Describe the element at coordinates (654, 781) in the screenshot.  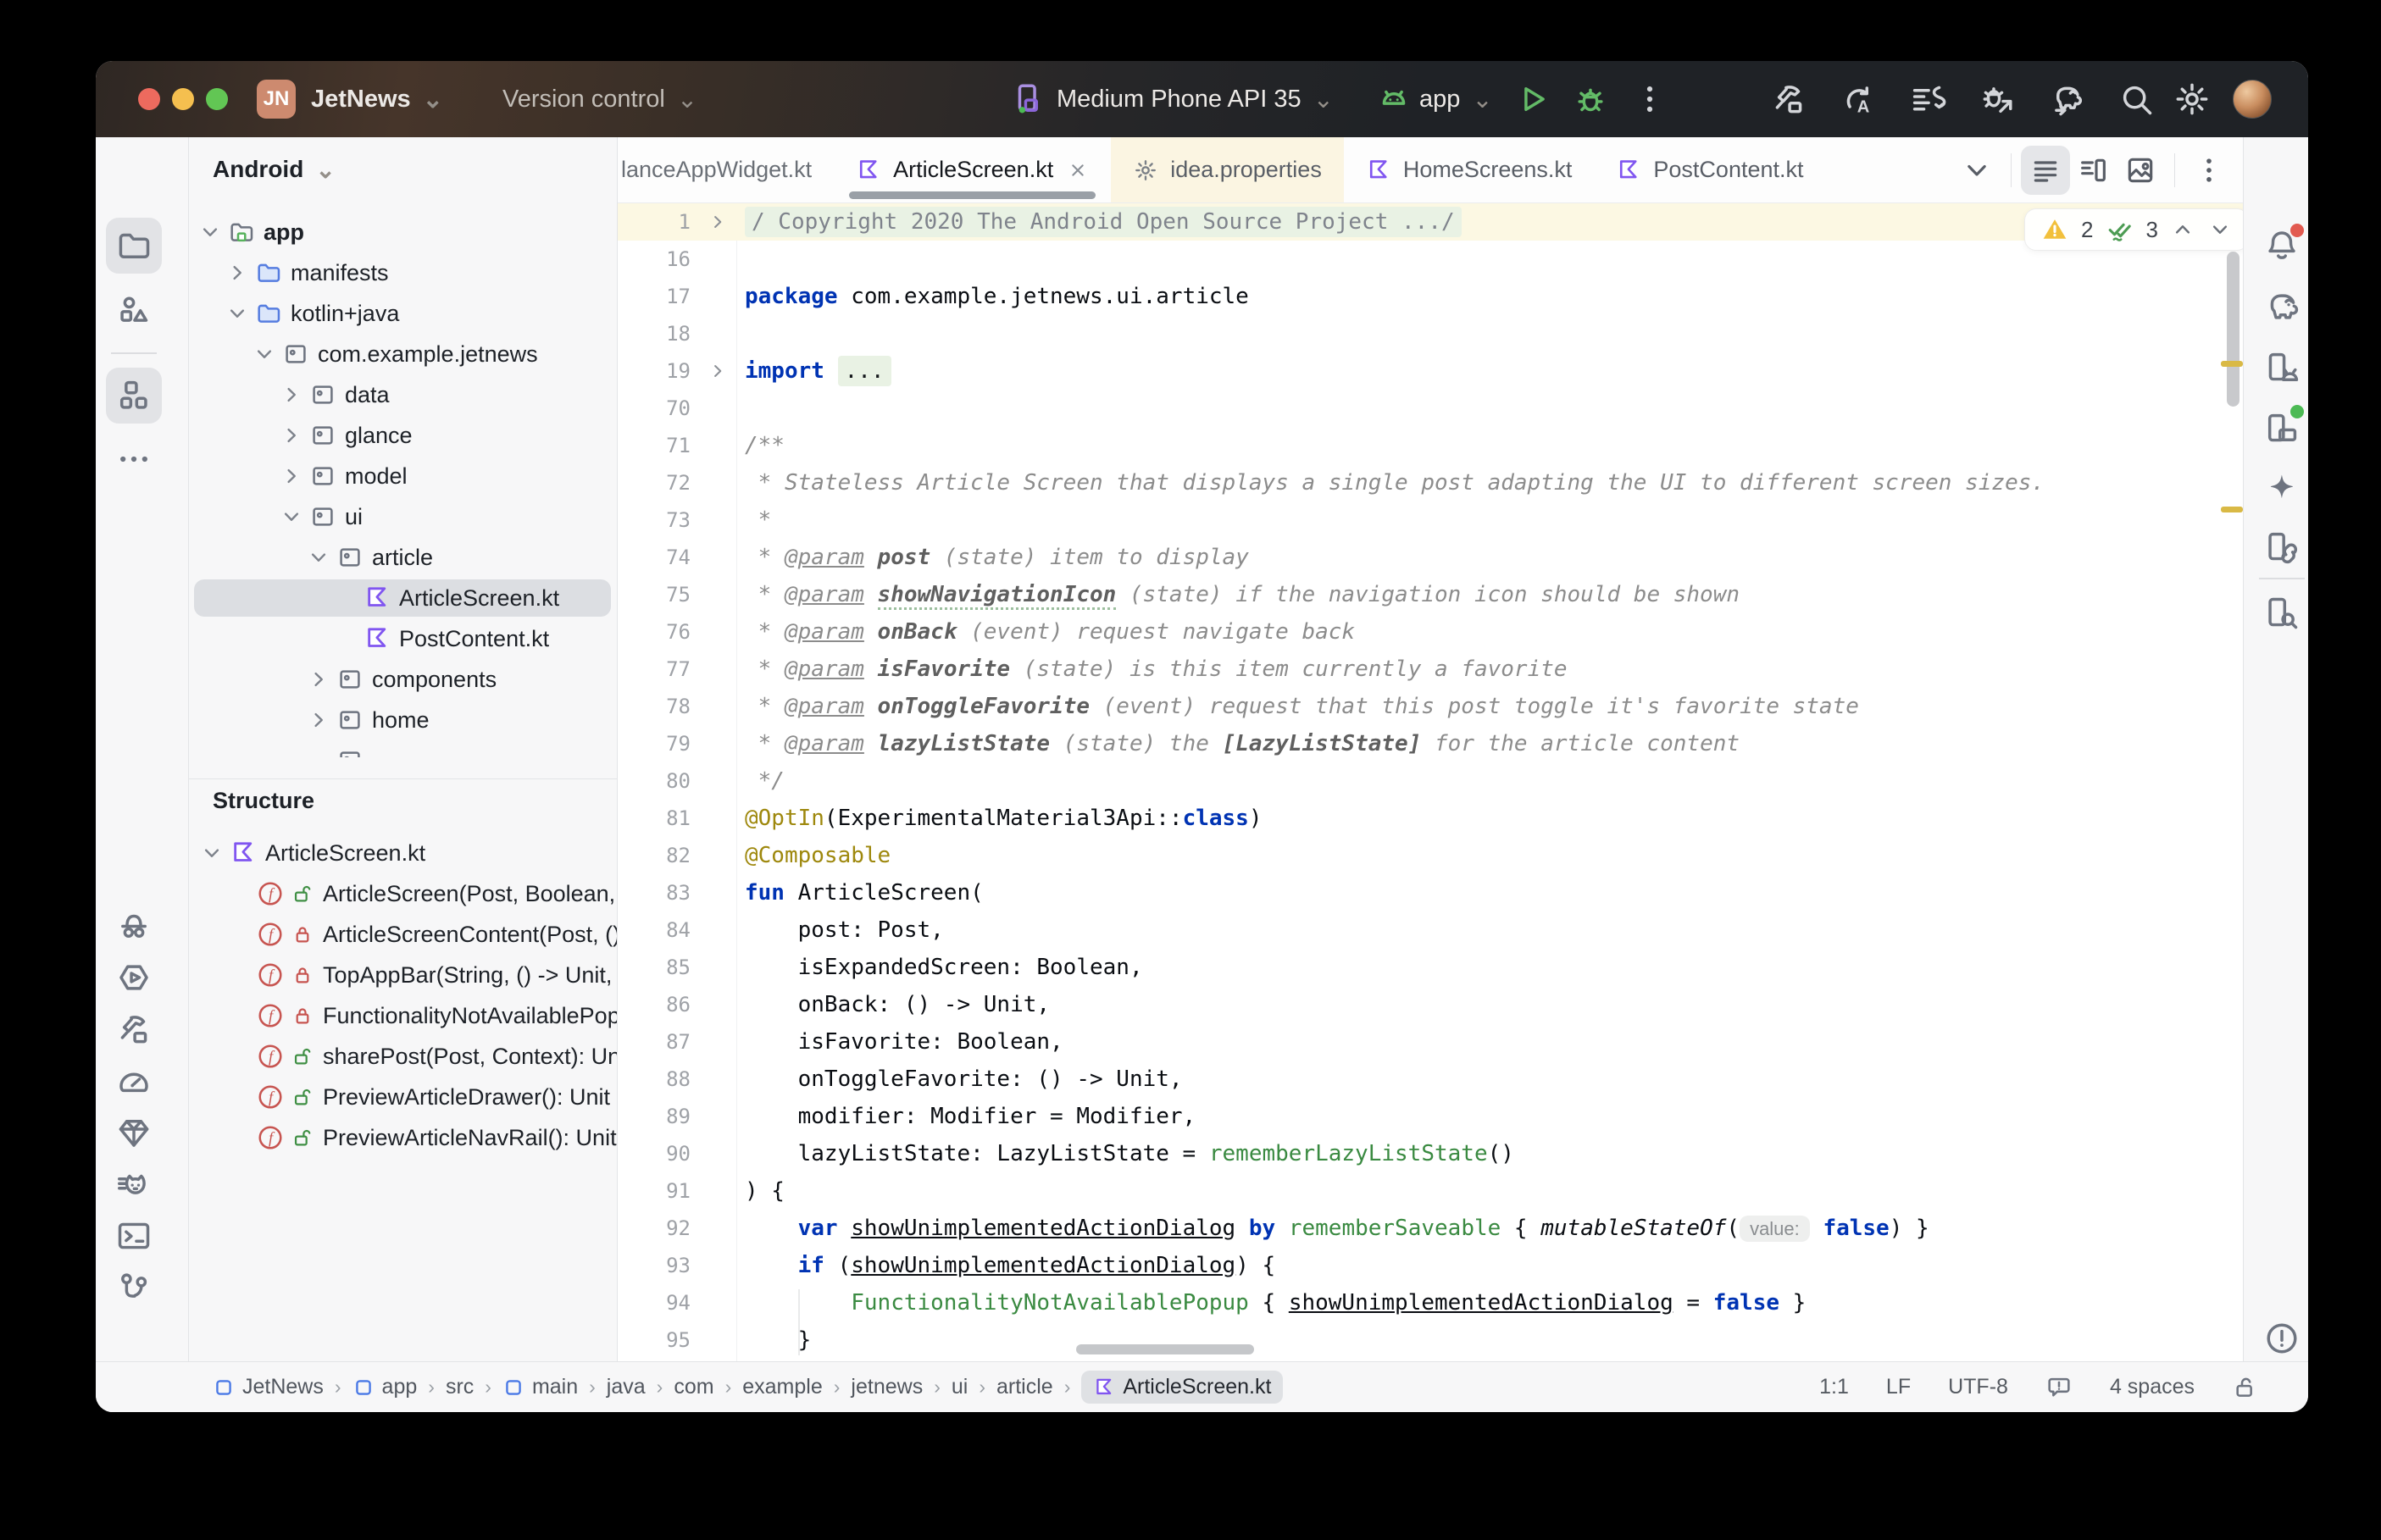
I see `line-number: 80` at that location.